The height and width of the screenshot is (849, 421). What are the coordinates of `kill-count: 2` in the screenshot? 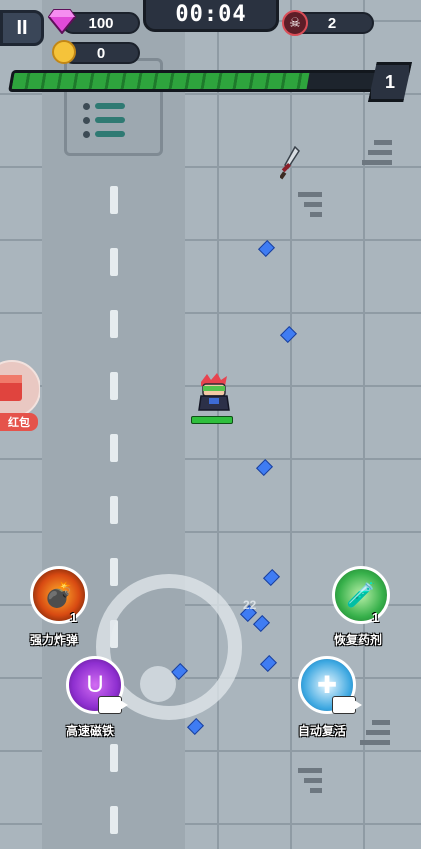 It's located at (332, 23).